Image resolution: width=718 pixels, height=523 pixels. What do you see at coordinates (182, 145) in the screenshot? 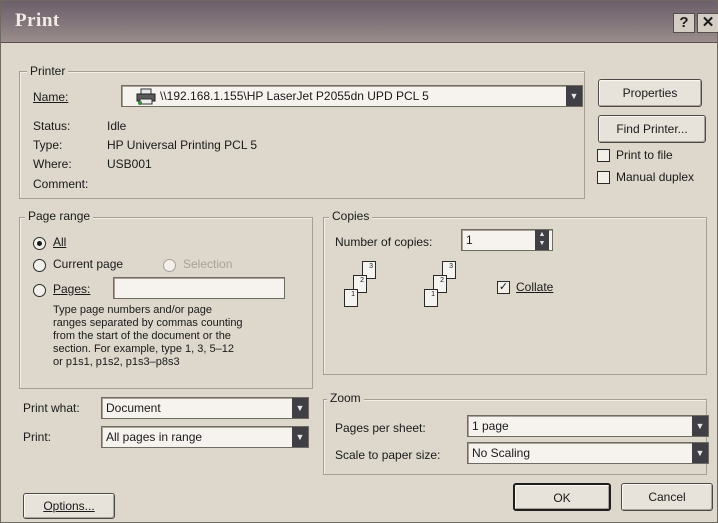
I see `type-value: HP Universal Printing PCL 5` at bounding box center [182, 145].